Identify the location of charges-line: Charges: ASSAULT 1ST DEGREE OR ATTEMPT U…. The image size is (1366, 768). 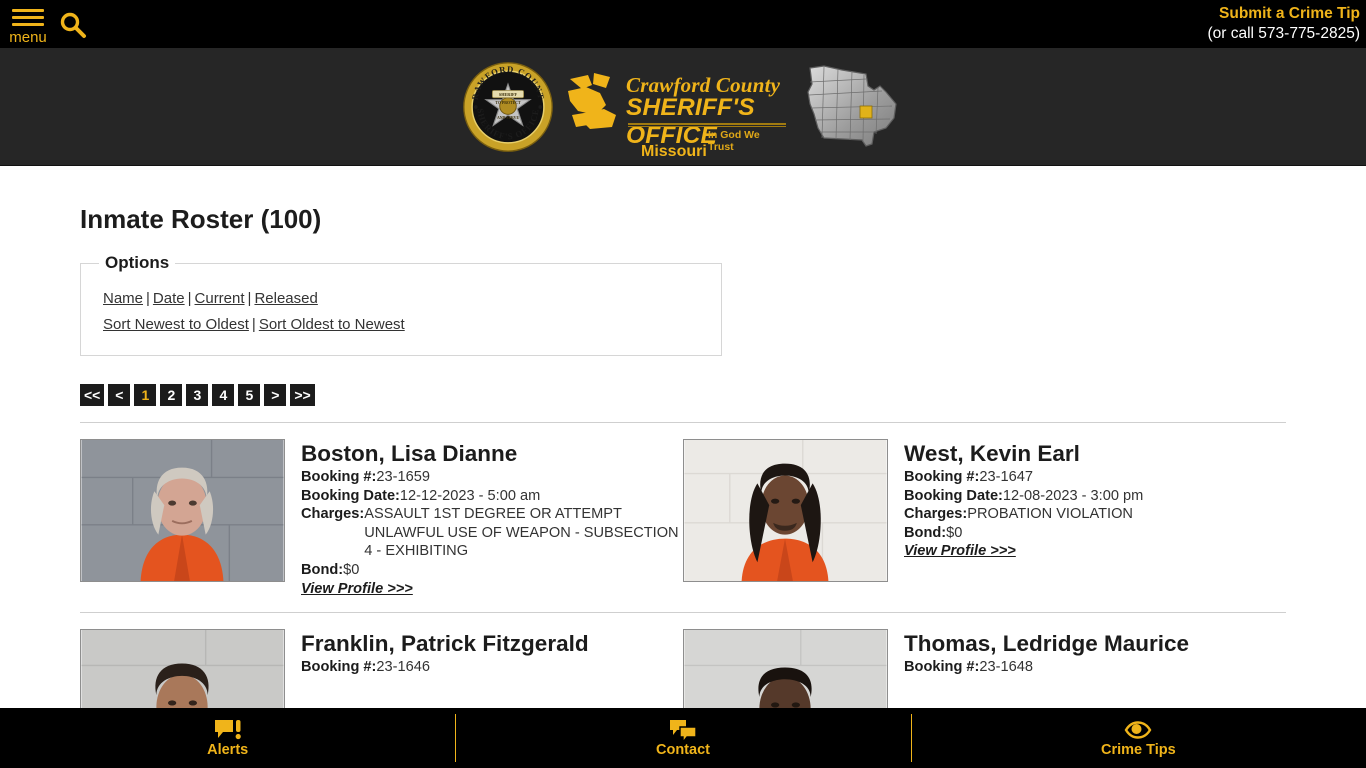
(492, 533).